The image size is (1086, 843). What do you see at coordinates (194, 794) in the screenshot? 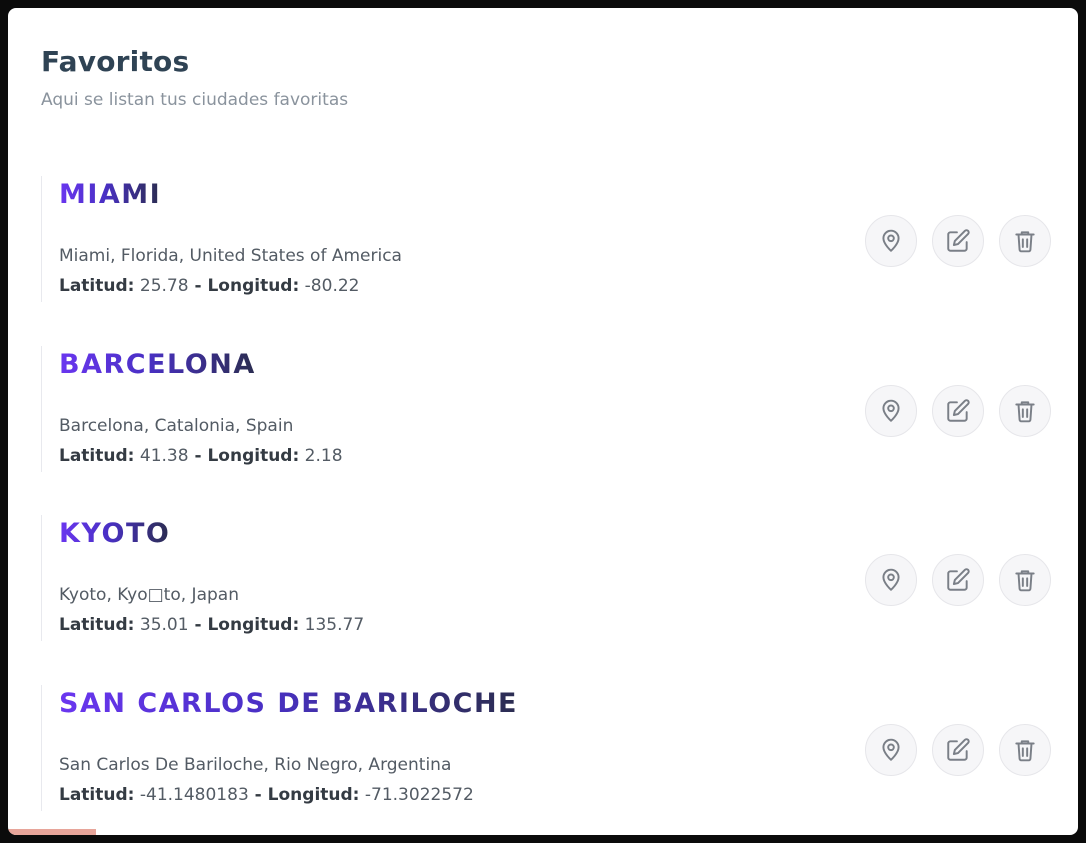
I see `latitude-value: -41.1480183` at bounding box center [194, 794].